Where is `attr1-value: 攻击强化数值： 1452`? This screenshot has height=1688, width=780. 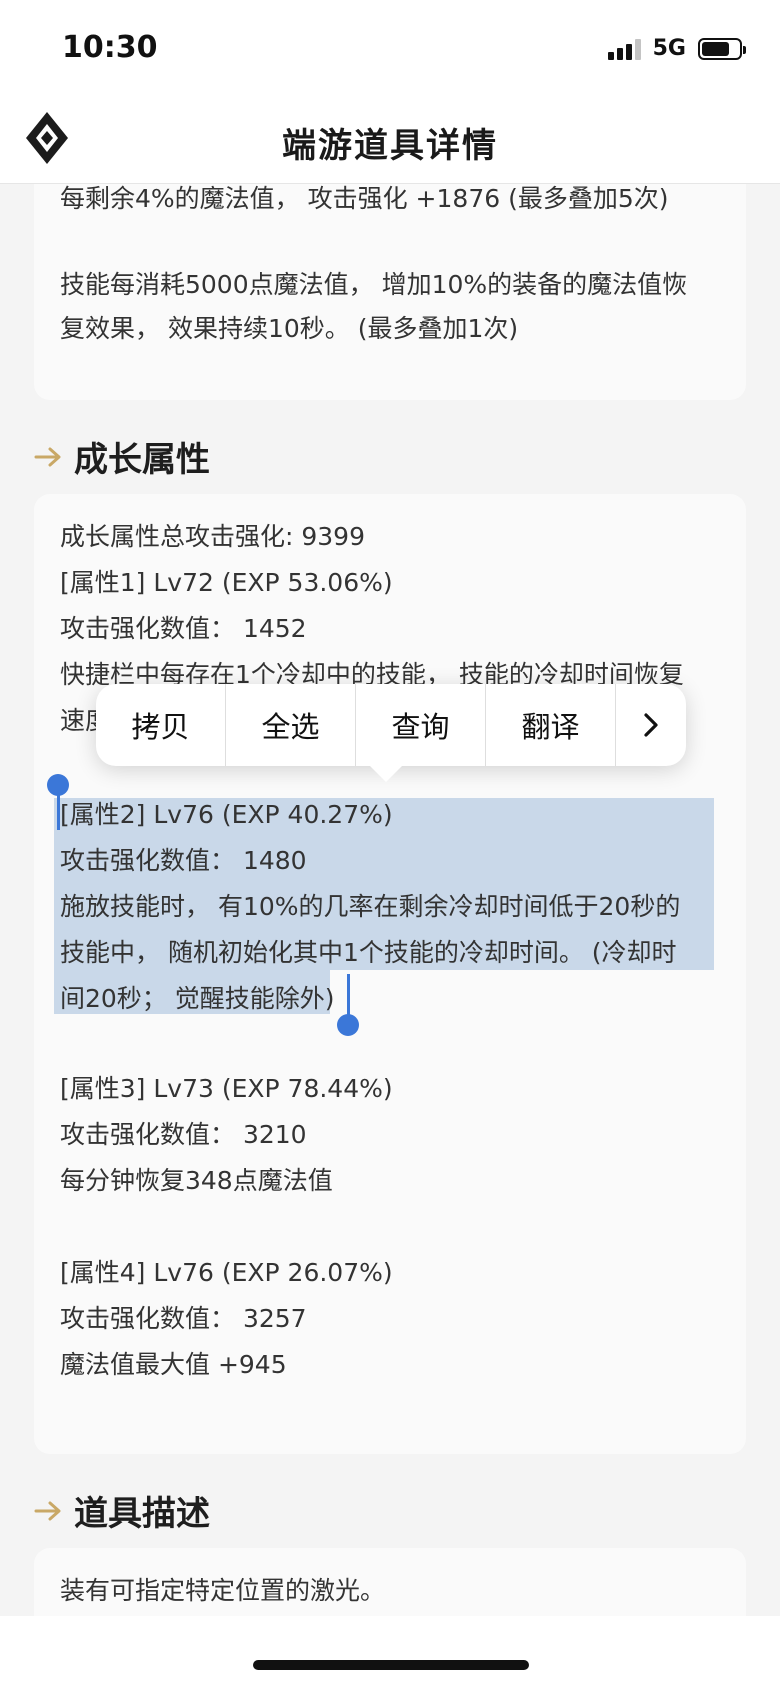 attr1-value: 攻击强化数值： 1452 is located at coordinates (183, 628).